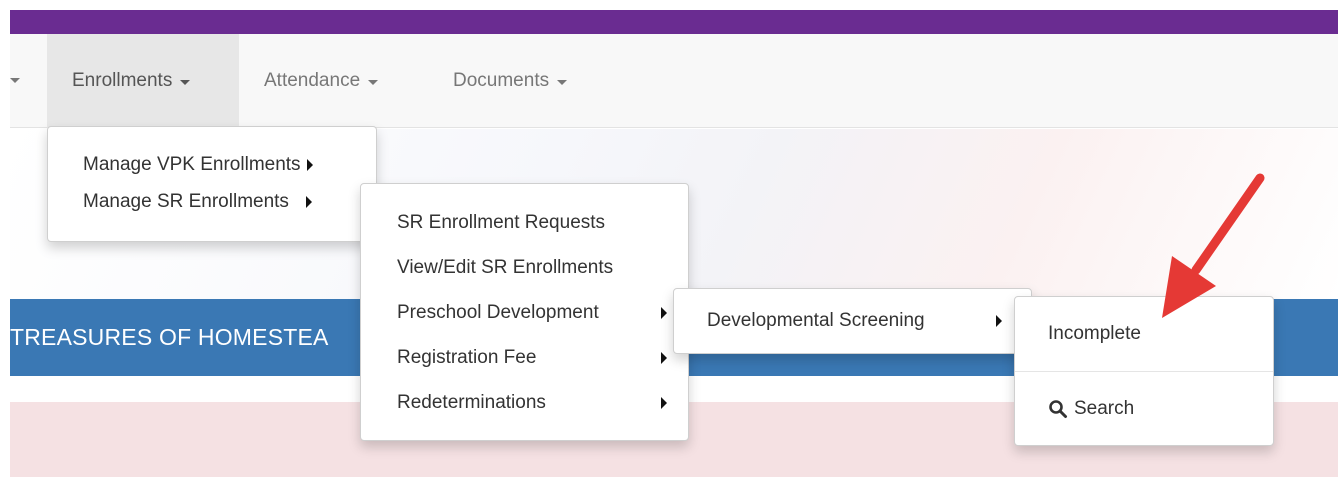 Image resolution: width=1338 pixels, height=477 pixels. What do you see at coordinates (467, 357) in the screenshot?
I see `menu-item-label: Registration Fee` at bounding box center [467, 357].